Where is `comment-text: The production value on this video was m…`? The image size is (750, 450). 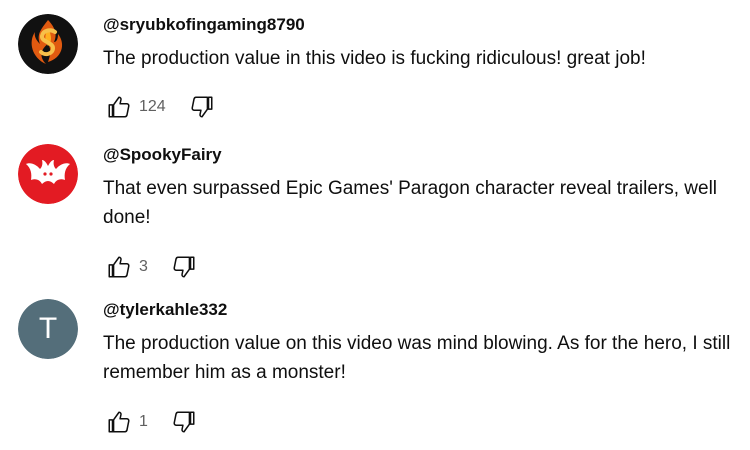 comment-text: The production value on this video was m… is located at coordinates (417, 358).